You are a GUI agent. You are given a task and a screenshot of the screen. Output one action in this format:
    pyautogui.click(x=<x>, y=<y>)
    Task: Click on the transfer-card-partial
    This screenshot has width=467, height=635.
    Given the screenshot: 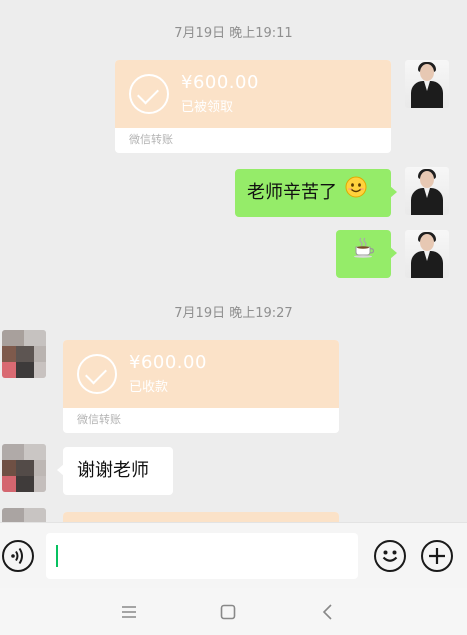 What is the action you would take?
    pyautogui.click(x=201, y=517)
    